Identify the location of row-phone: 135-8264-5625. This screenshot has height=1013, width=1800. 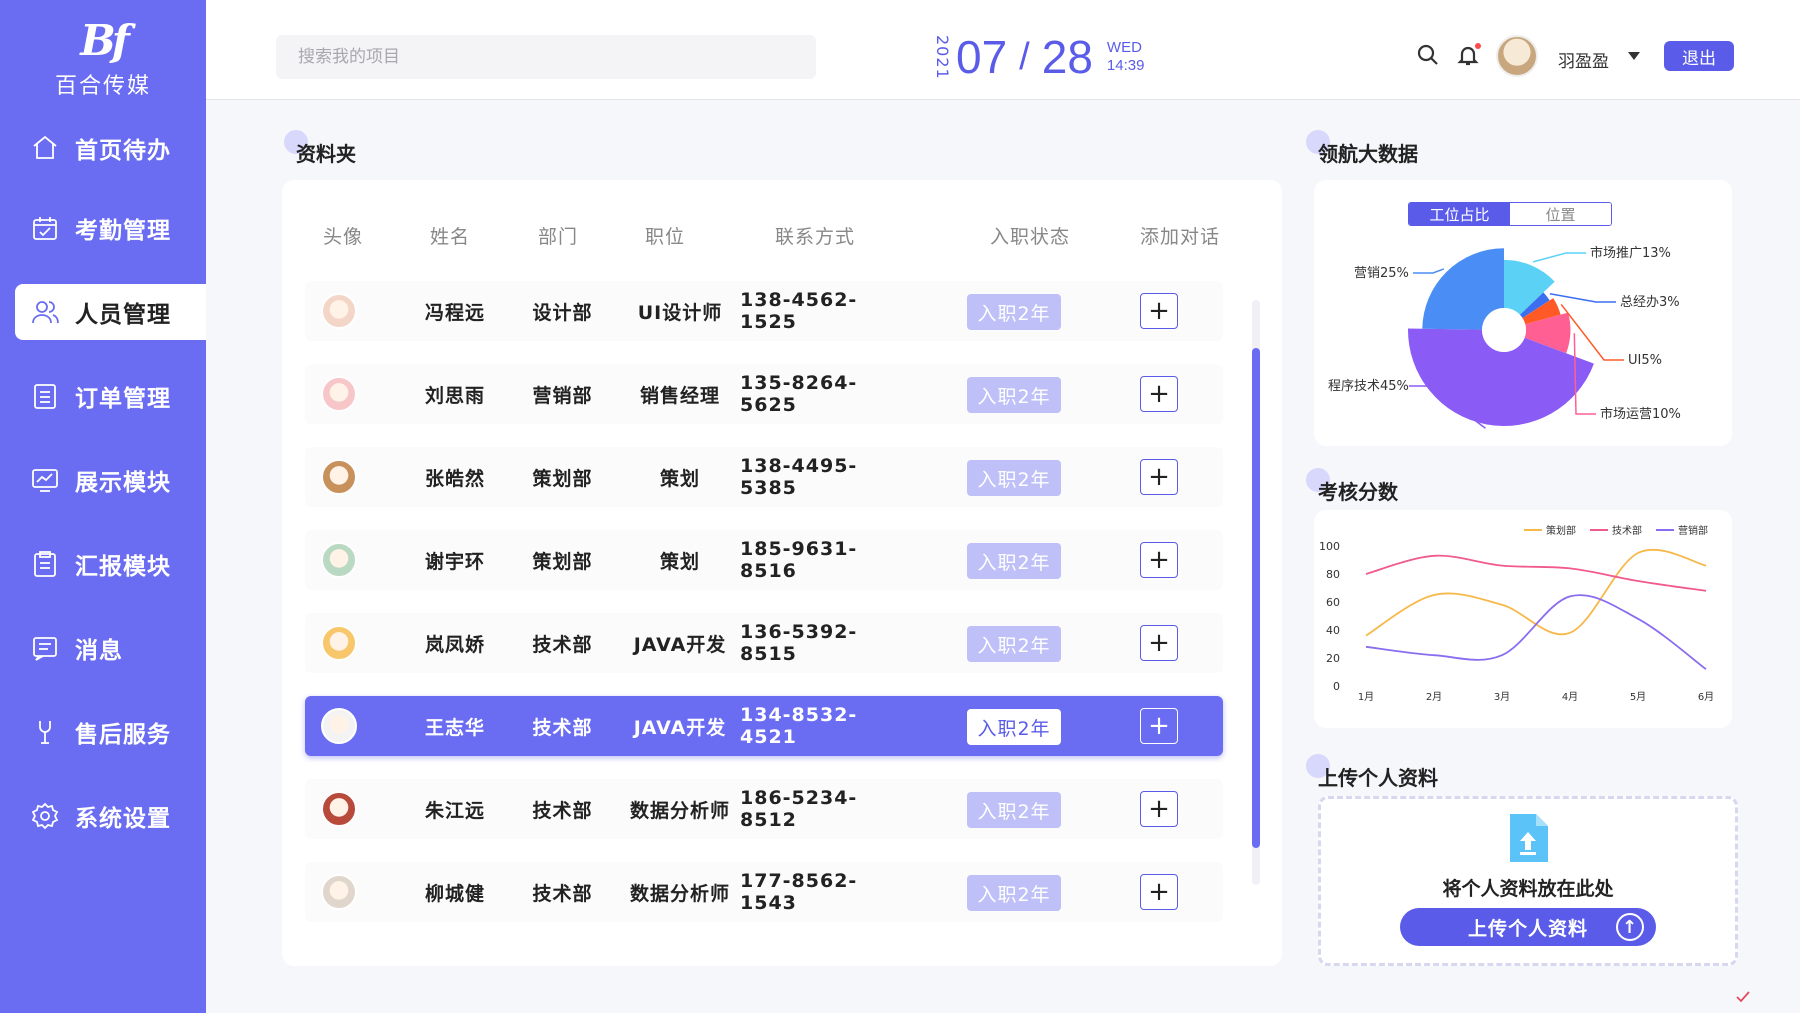
(799, 394).